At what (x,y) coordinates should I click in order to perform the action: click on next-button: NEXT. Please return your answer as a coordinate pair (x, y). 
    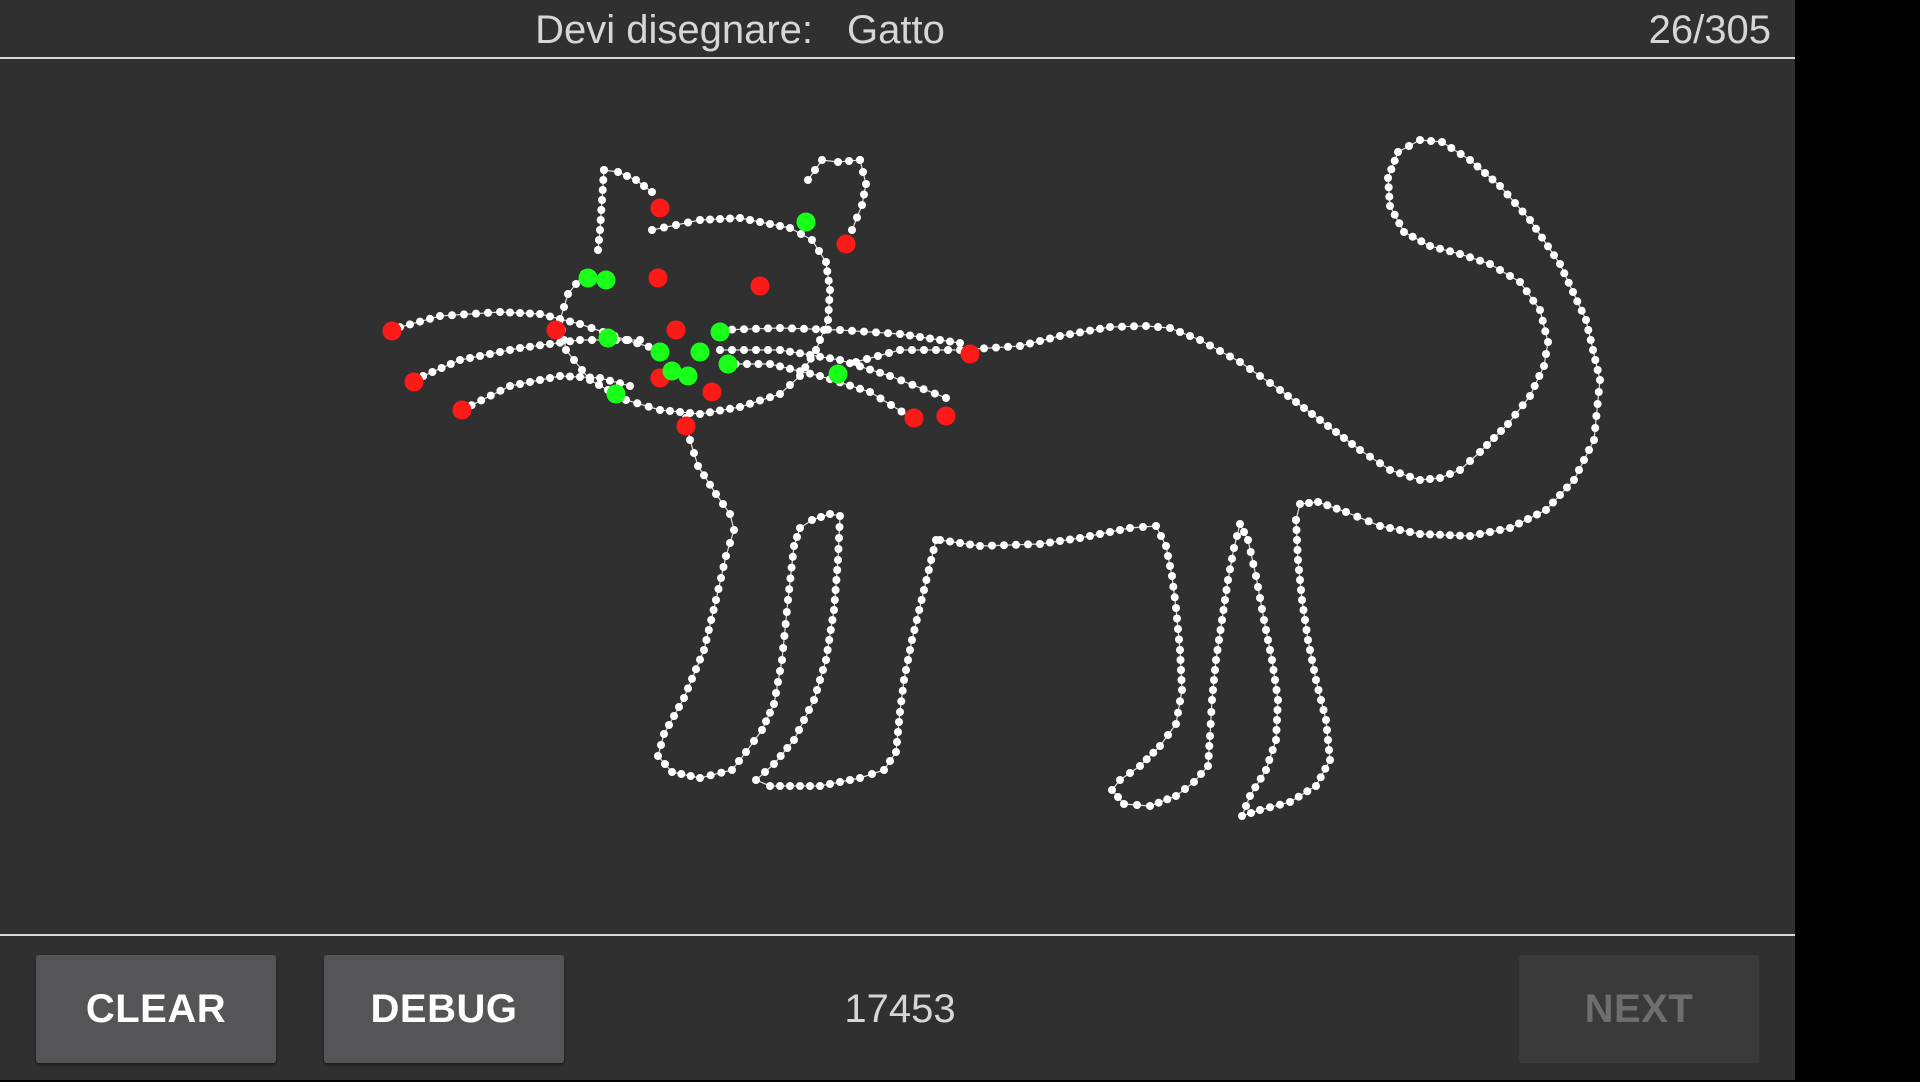
    Looking at the image, I should click on (1639, 1009).